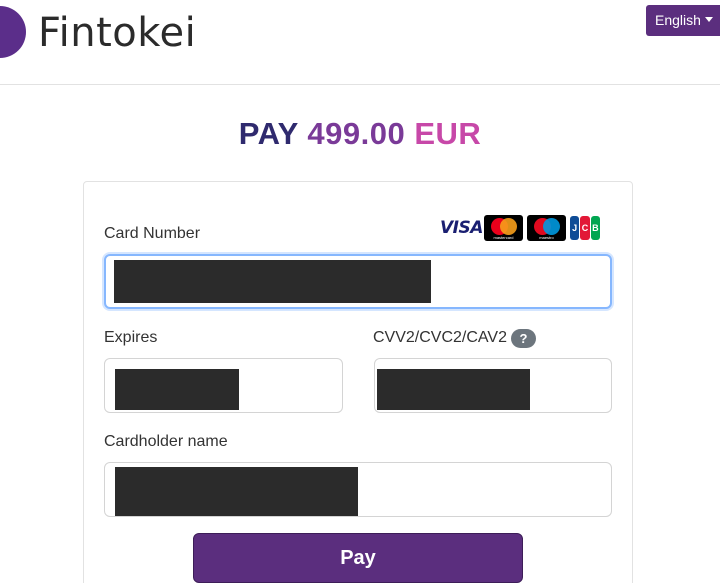 This screenshot has width=720, height=583. I want to click on payment-amount-title: PAY 499.00 EUR, so click(360, 134).